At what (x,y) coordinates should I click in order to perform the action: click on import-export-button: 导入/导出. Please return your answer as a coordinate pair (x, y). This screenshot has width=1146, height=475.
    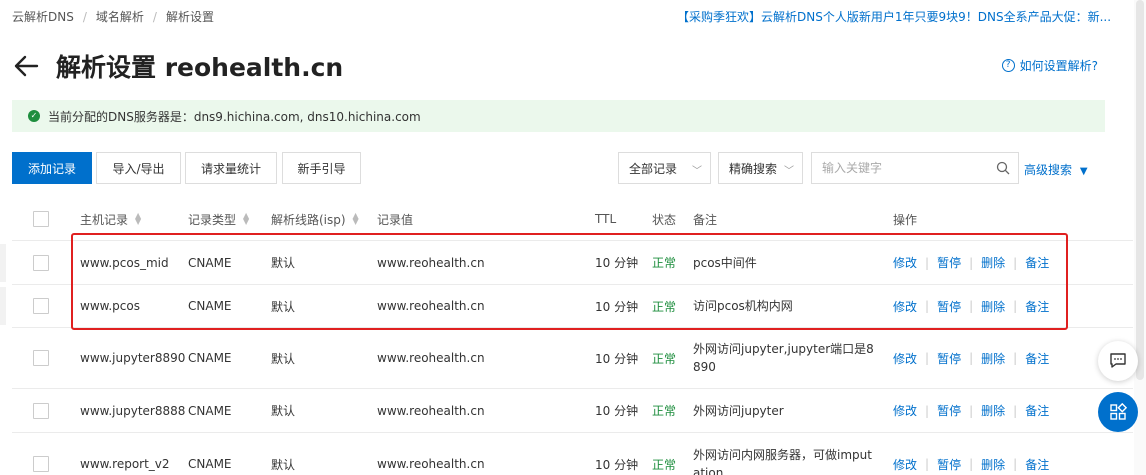
    Looking at the image, I should click on (138, 168).